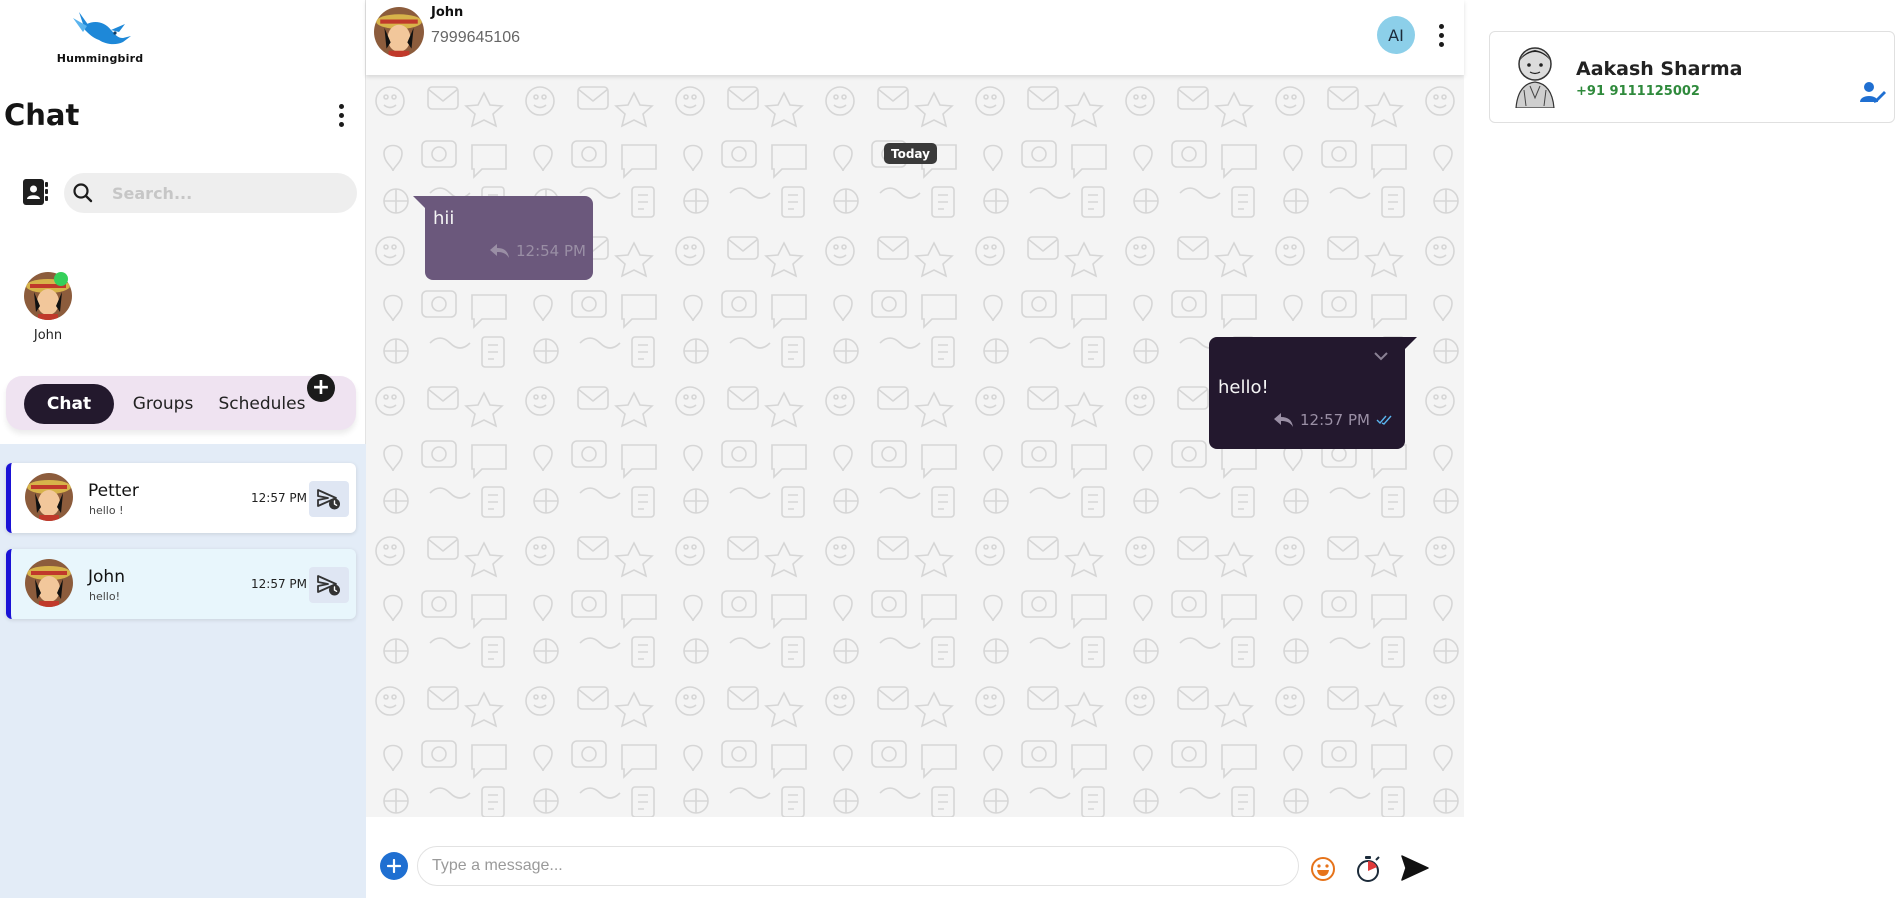  Describe the element at coordinates (69, 404) in the screenshot. I see `tab-chat: Chat` at that location.